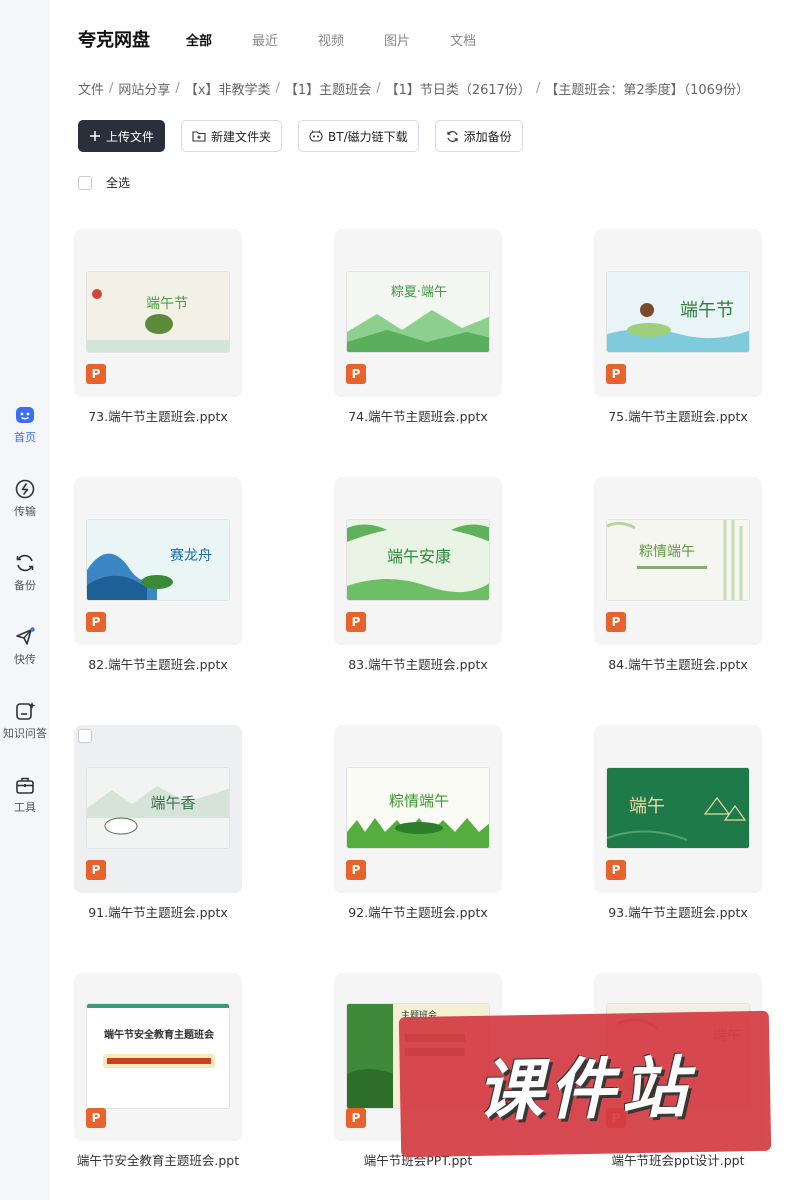  I want to click on slide-preview: 端午节安全教育主题班会, so click(158, 1056).